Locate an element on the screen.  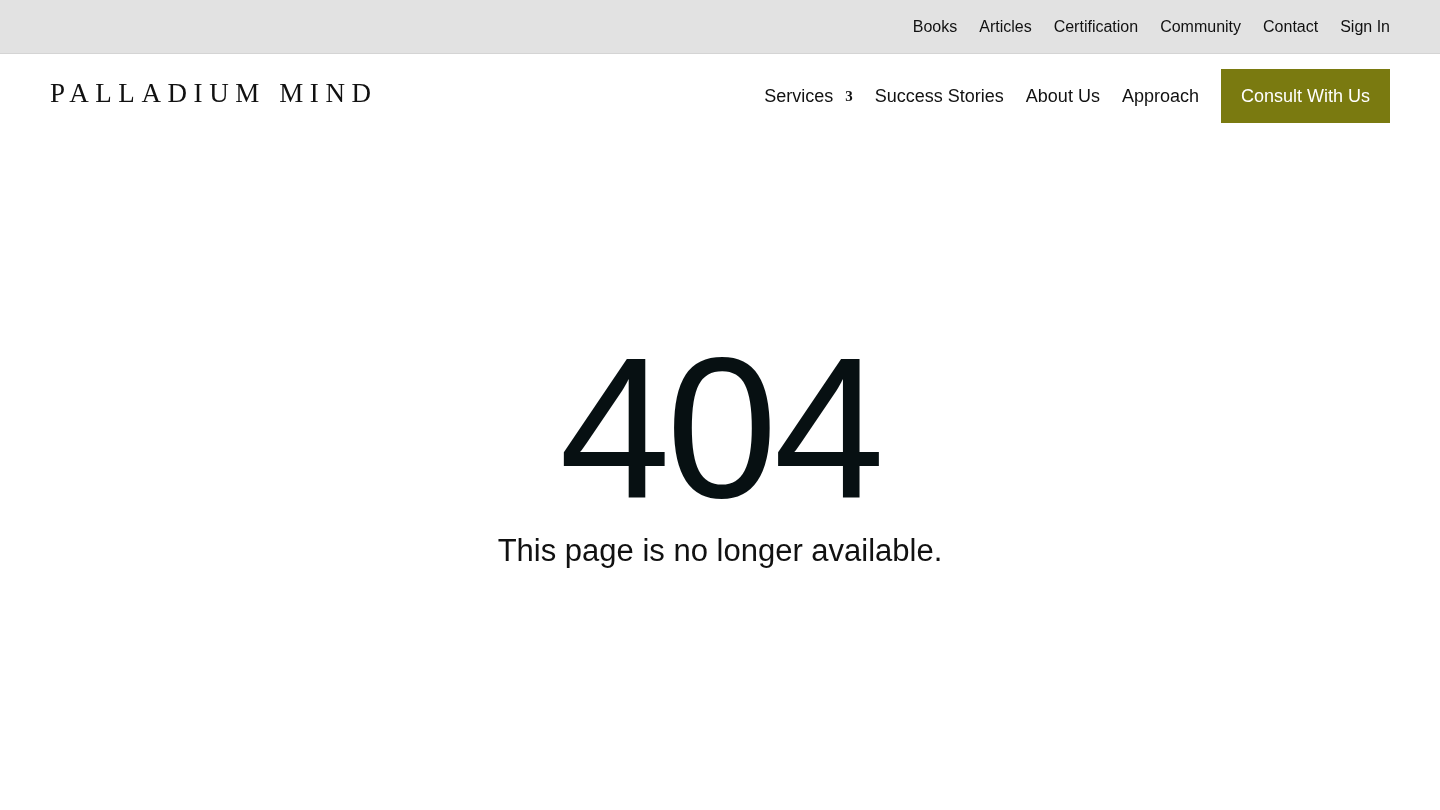
dropdown-icon: 3 is located at coordinates (849, 96).